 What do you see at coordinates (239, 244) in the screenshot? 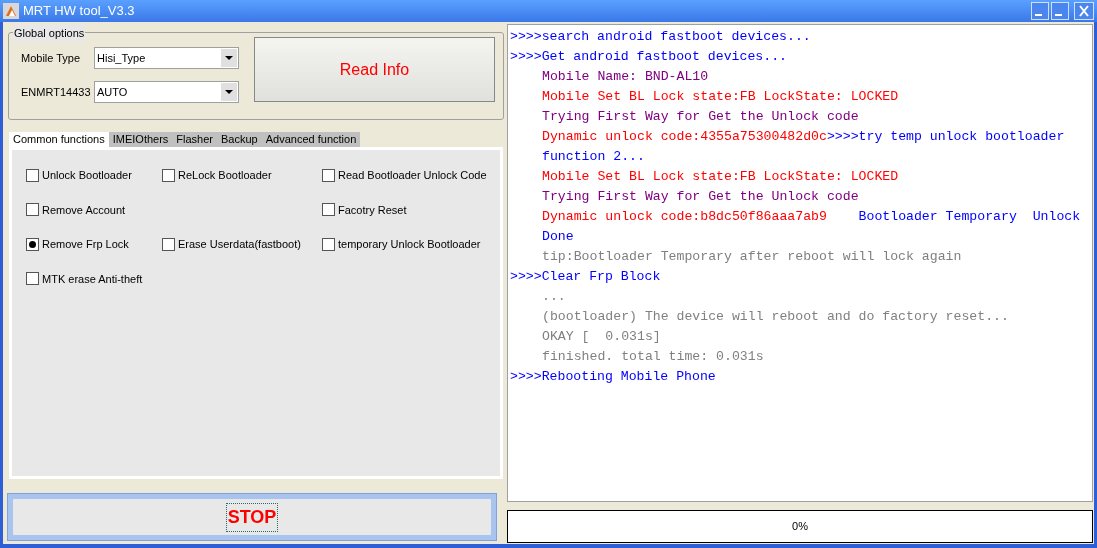
I see `option-label: Erase Userdata(fastboot)` at bounding box center [239, 244].